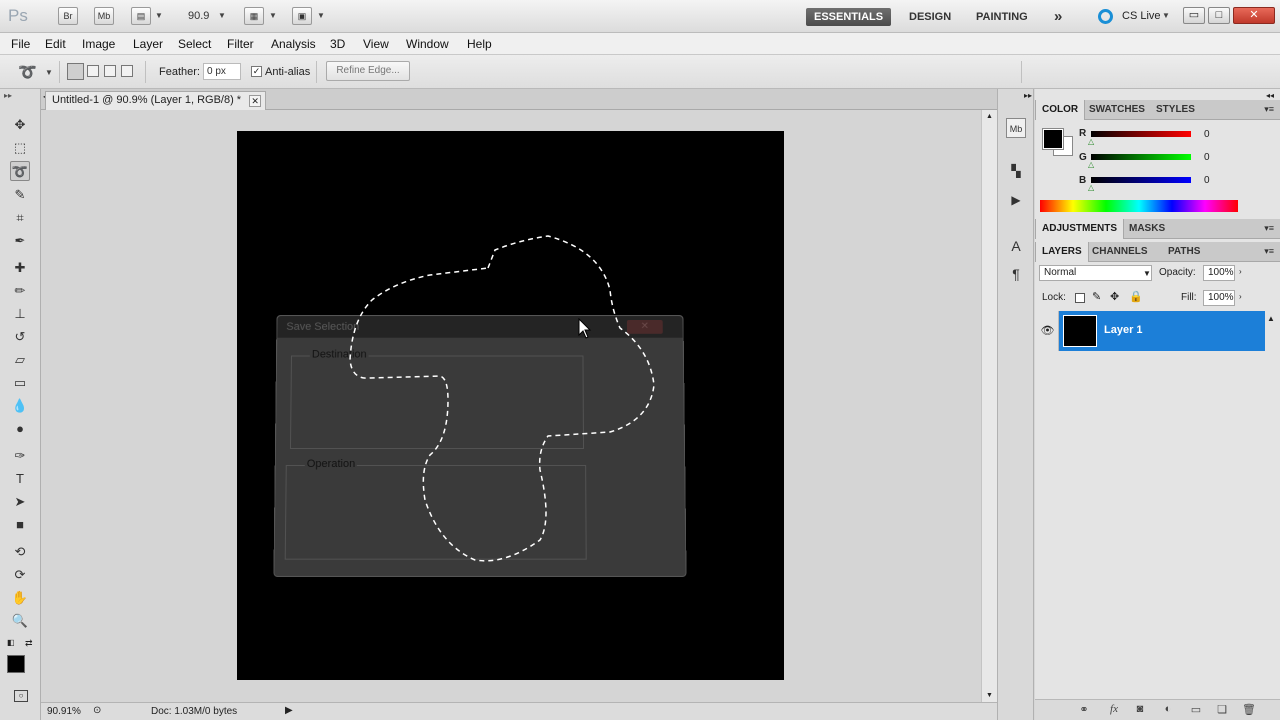 This screenshot has width=1280, height=720. I want to click on tab-paths: PATHS, so click(1184, 252).